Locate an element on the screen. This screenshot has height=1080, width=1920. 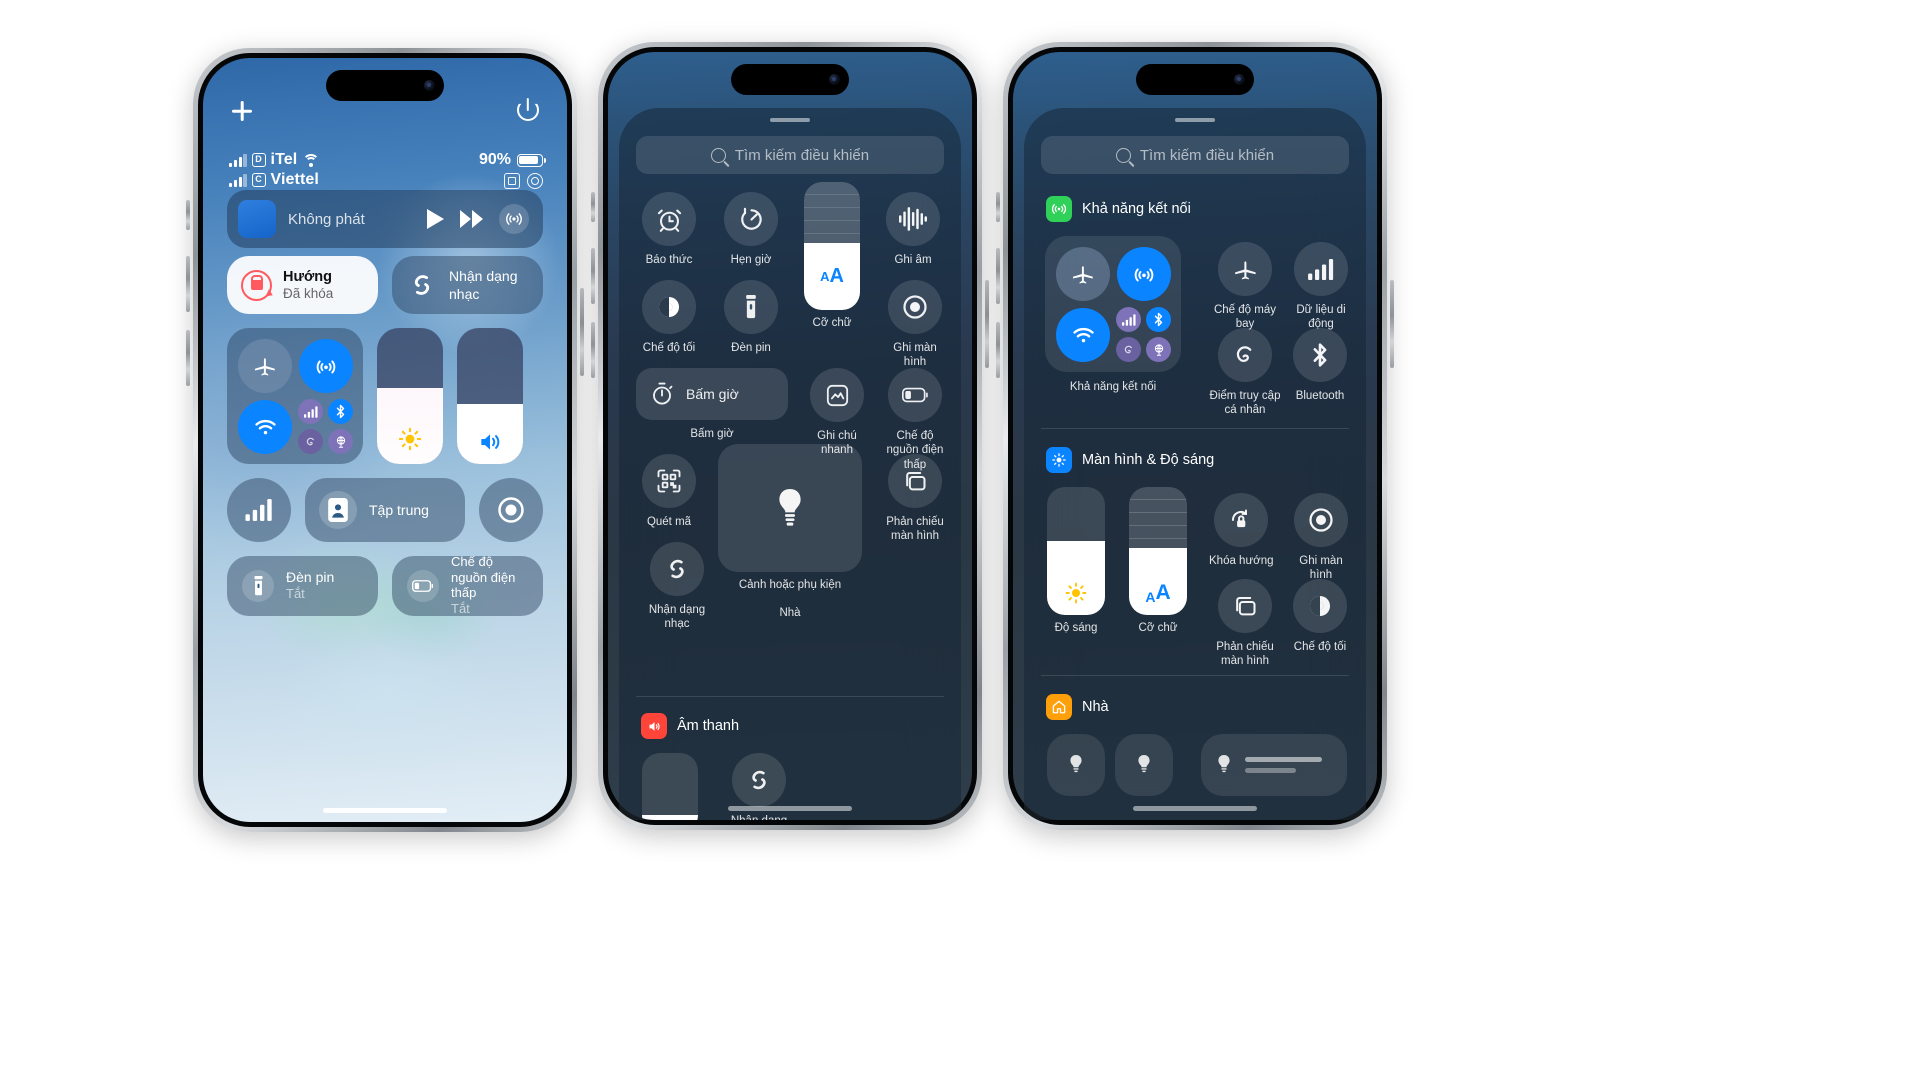
volume-slider is located at coordinates (490, 396).